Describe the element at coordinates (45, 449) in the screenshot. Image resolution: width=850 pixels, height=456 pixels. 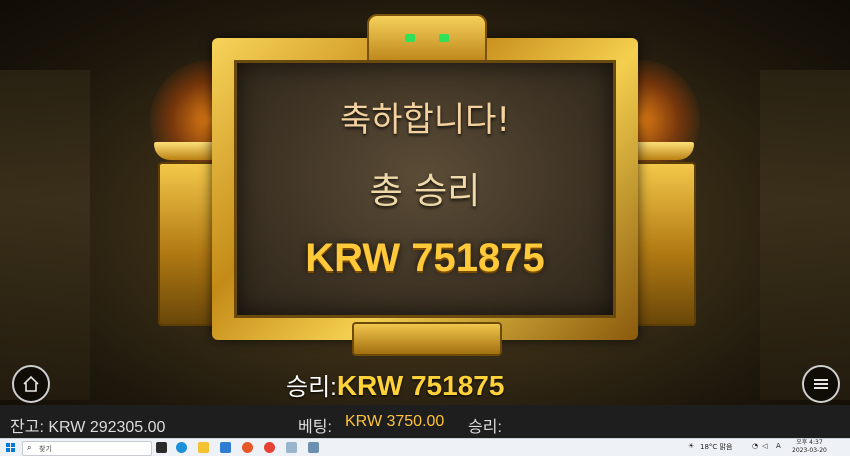
I see `search-placeholder: 찾기` at that location.